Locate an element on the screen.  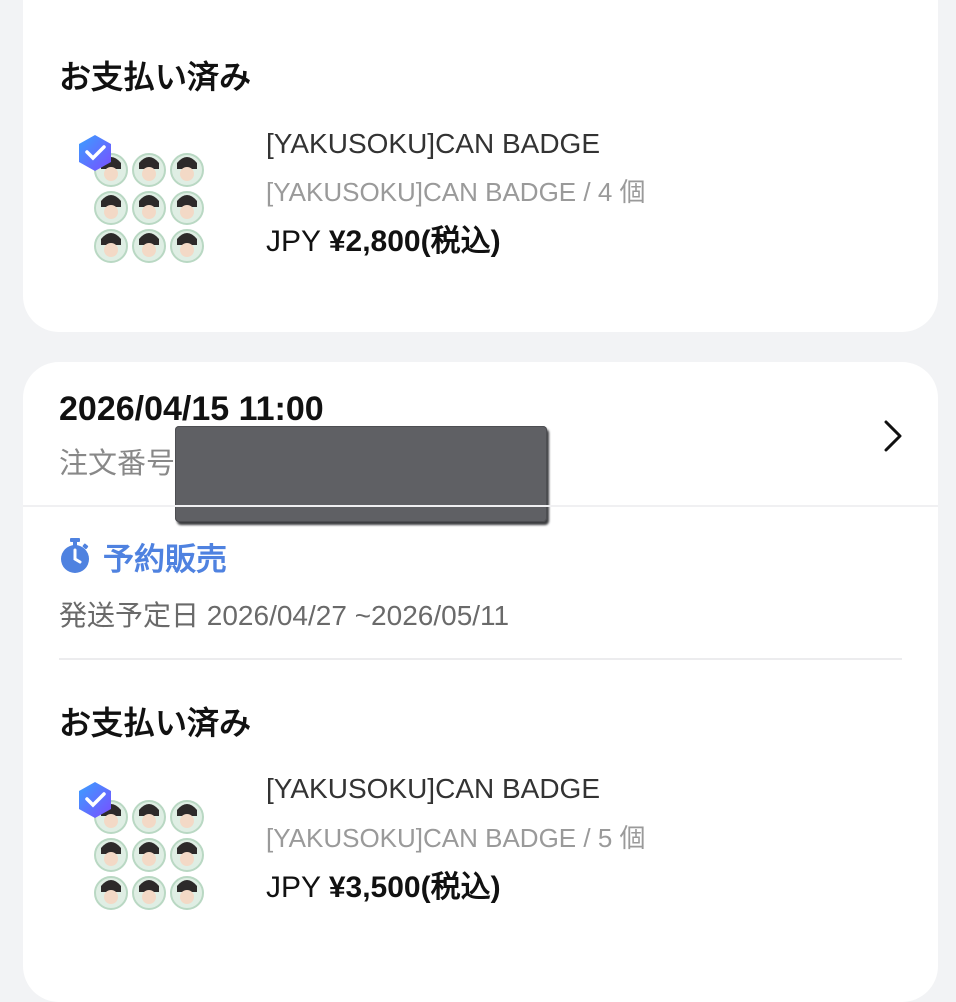
stopwatch-icon is located at coordinates (75, 555).